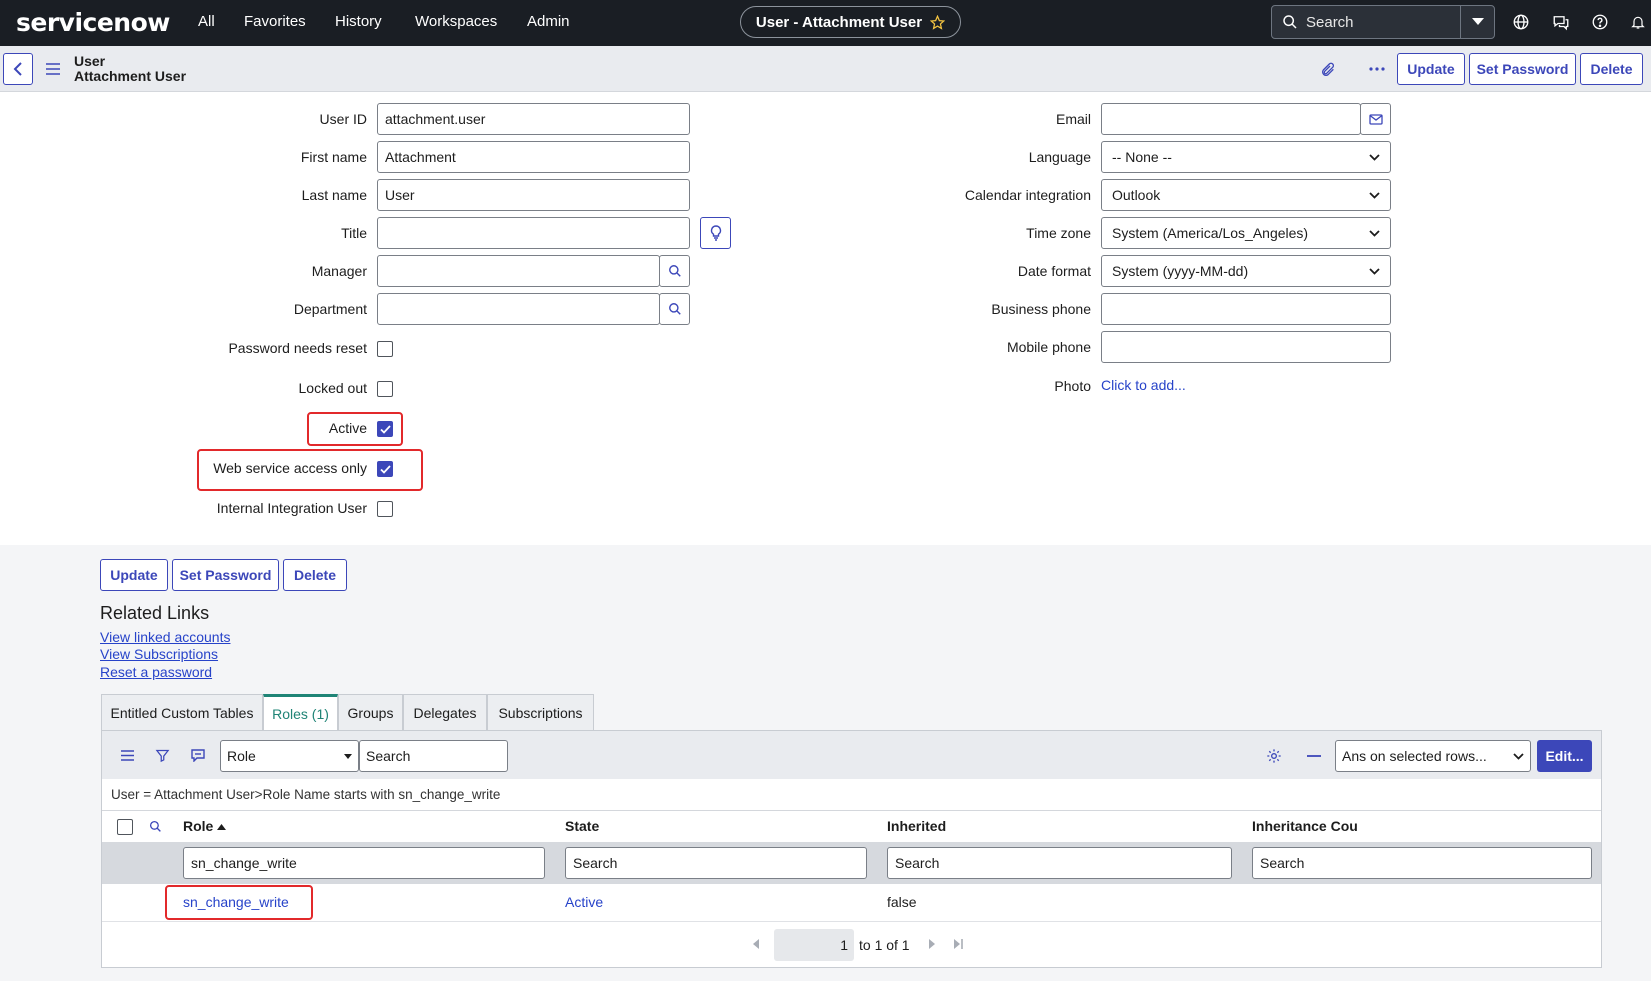 This screenshot has height=981, width=1651. I want to click on hamburger-menu-icon, so click(53, 69).